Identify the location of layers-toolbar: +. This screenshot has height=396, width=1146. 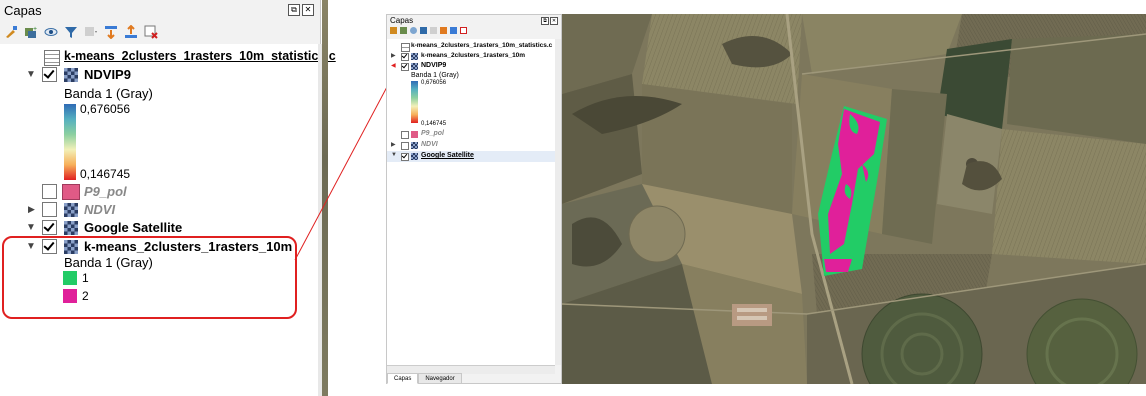
(81, 32).